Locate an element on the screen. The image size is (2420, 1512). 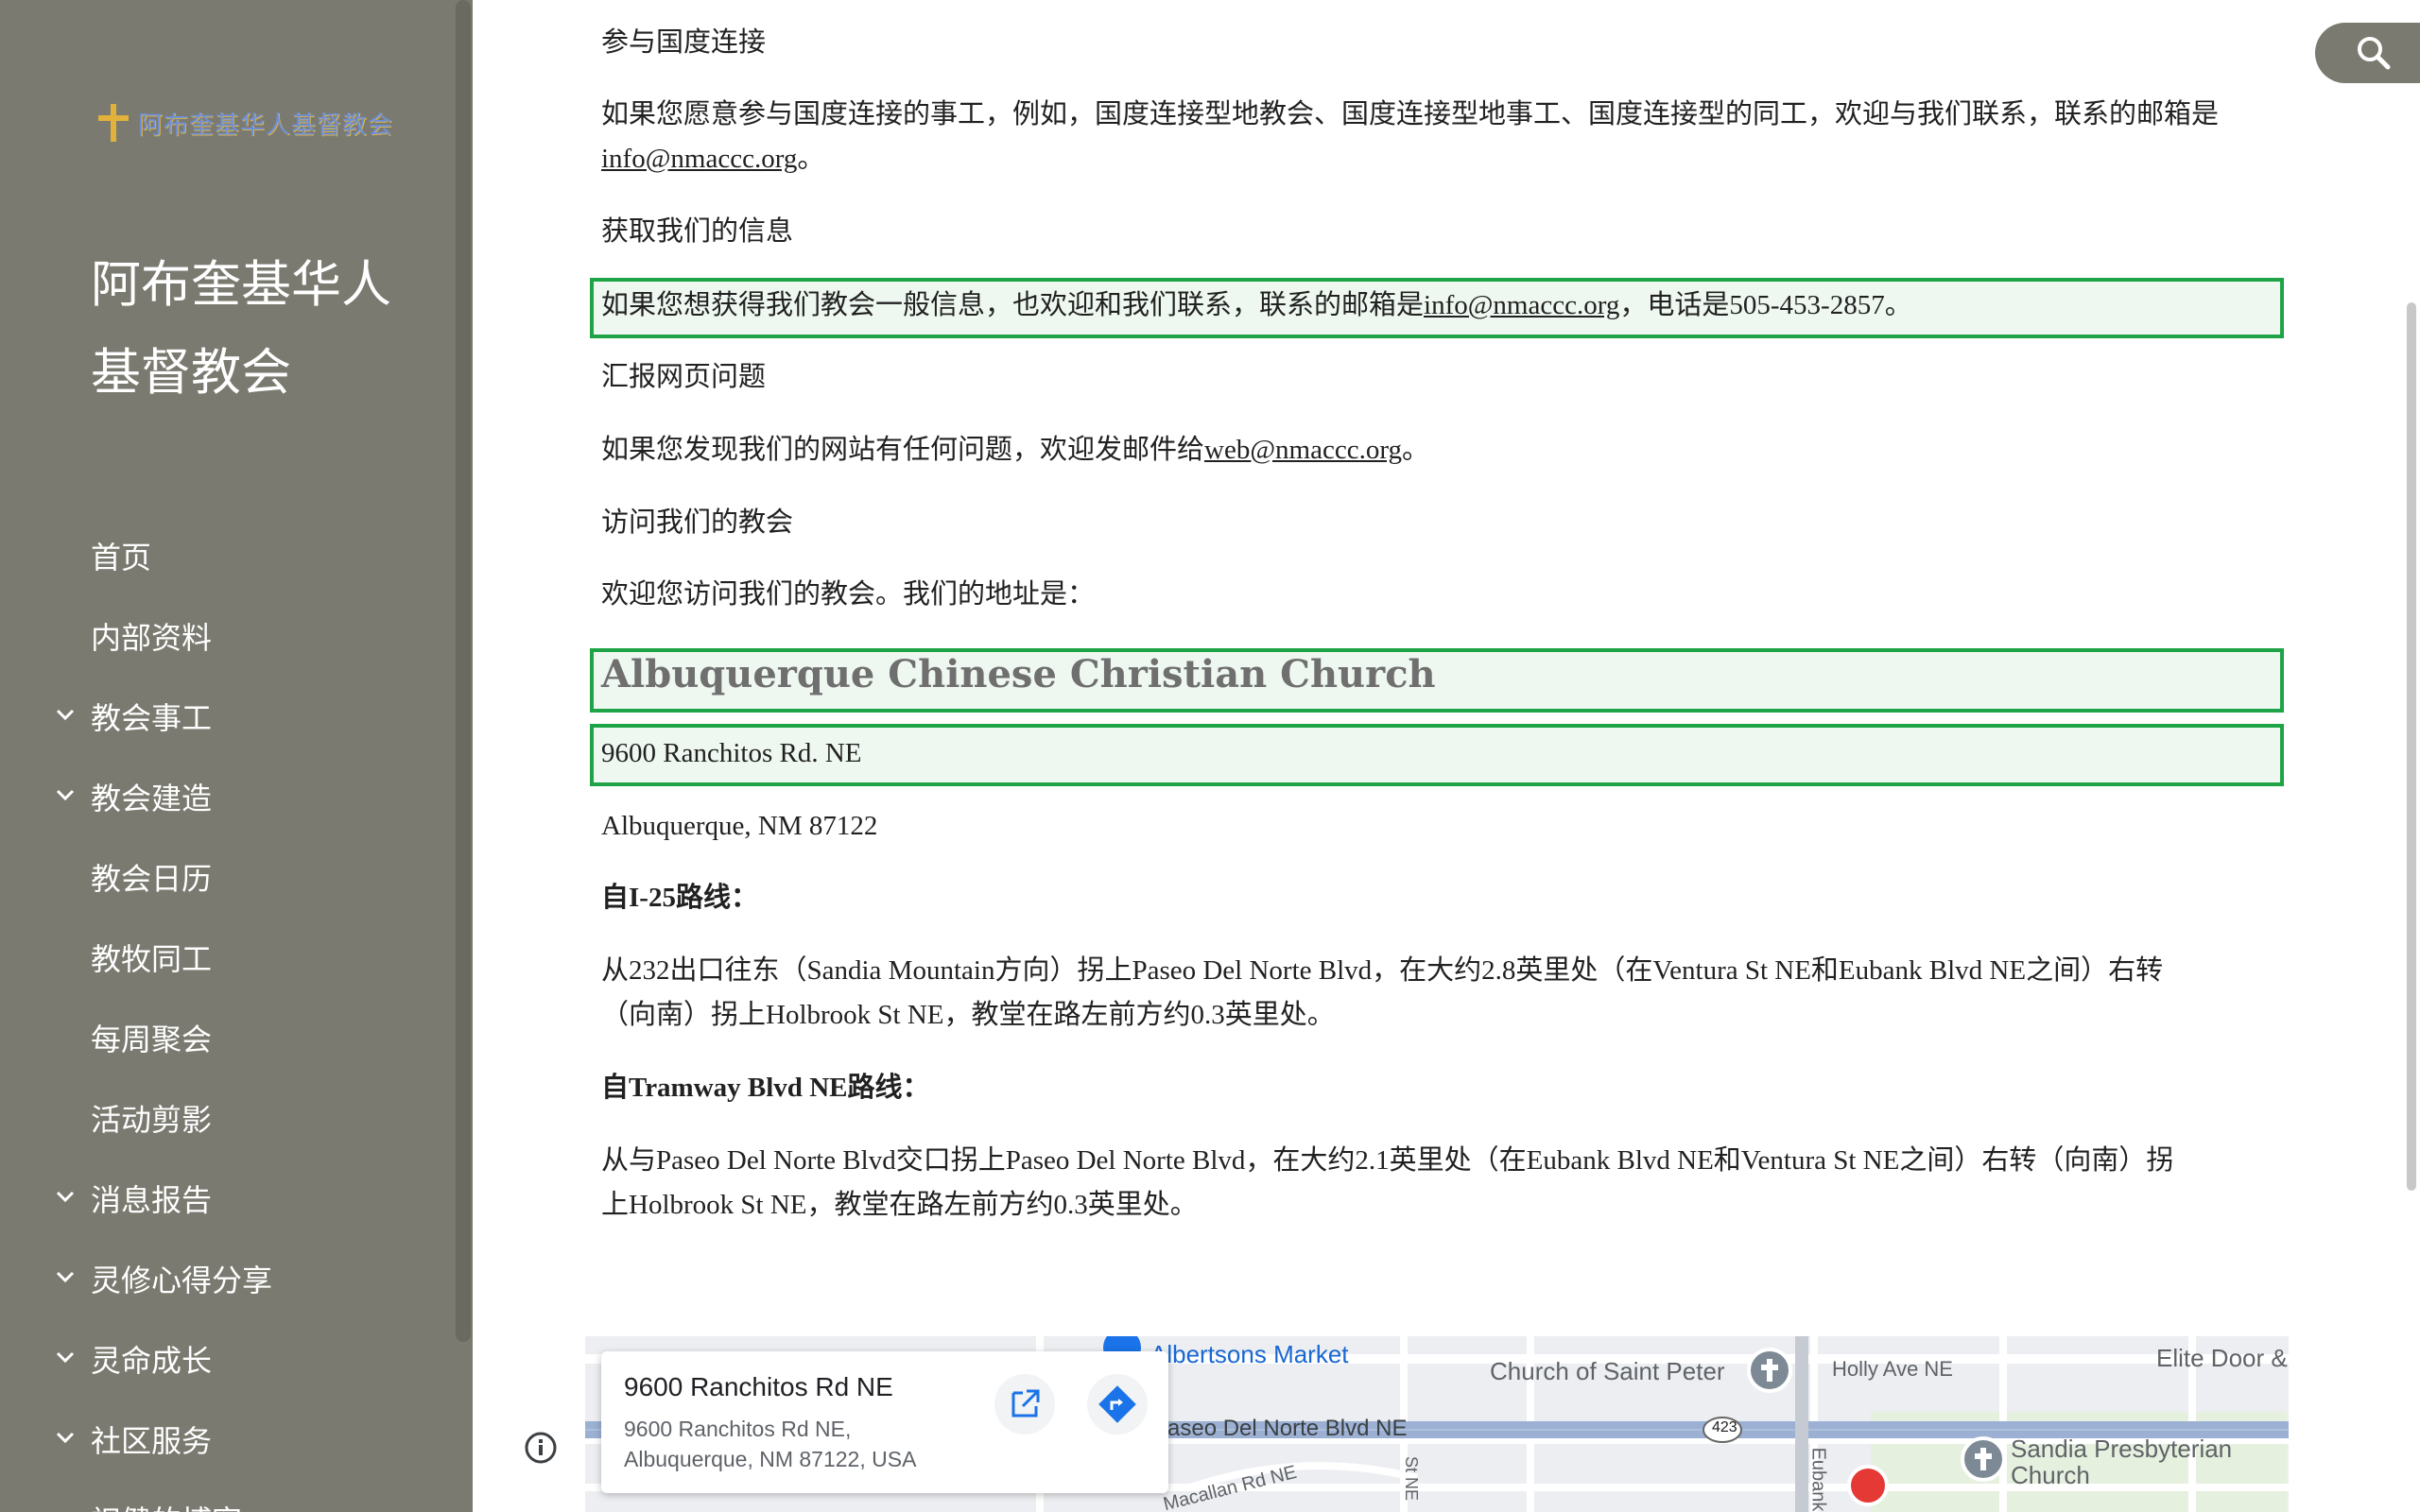
site-title: 阿布奎基华人 基督教会 is located at coordinates (261, 329).